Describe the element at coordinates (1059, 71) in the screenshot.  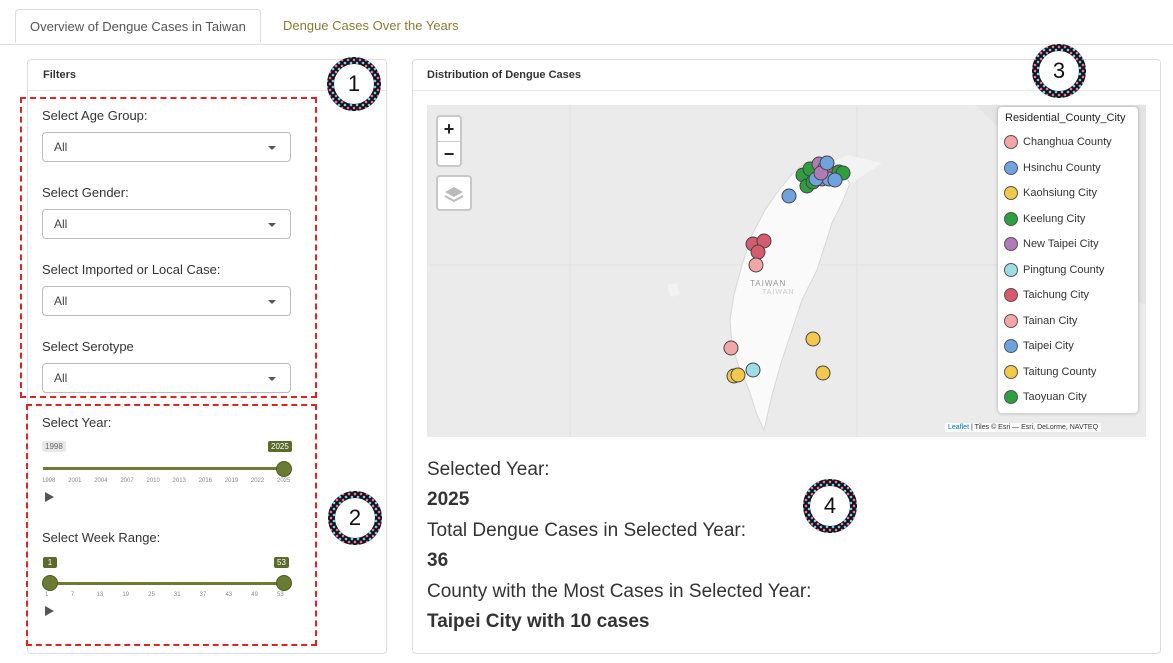
I see `callout-3: 3` at that location.